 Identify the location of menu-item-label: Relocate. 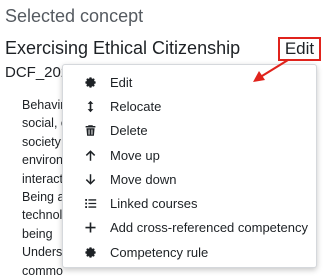
(136, 106).